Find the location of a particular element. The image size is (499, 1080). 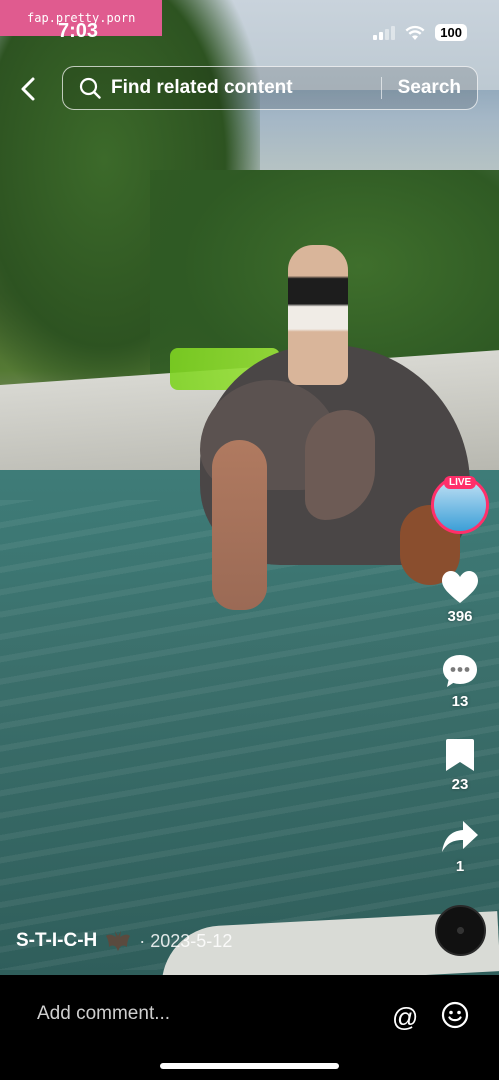

status-bar: 100 is located at coordinates (420, 32).